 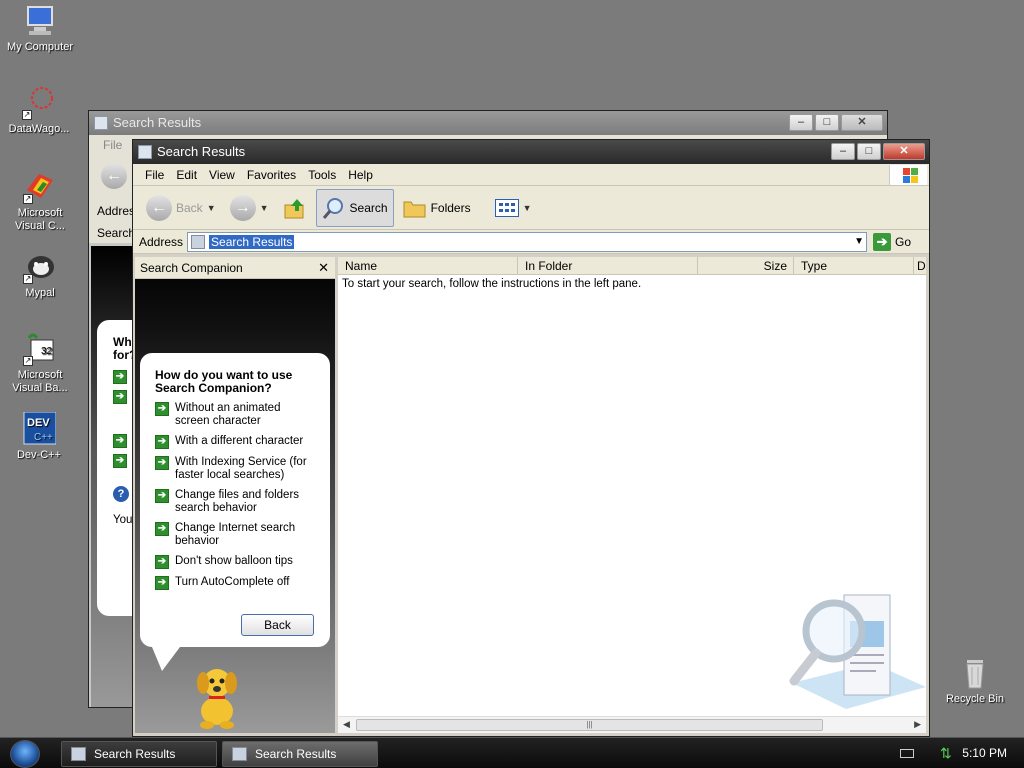 I want to click on menu-favorites: Favorites, so click(x=271, y=175).